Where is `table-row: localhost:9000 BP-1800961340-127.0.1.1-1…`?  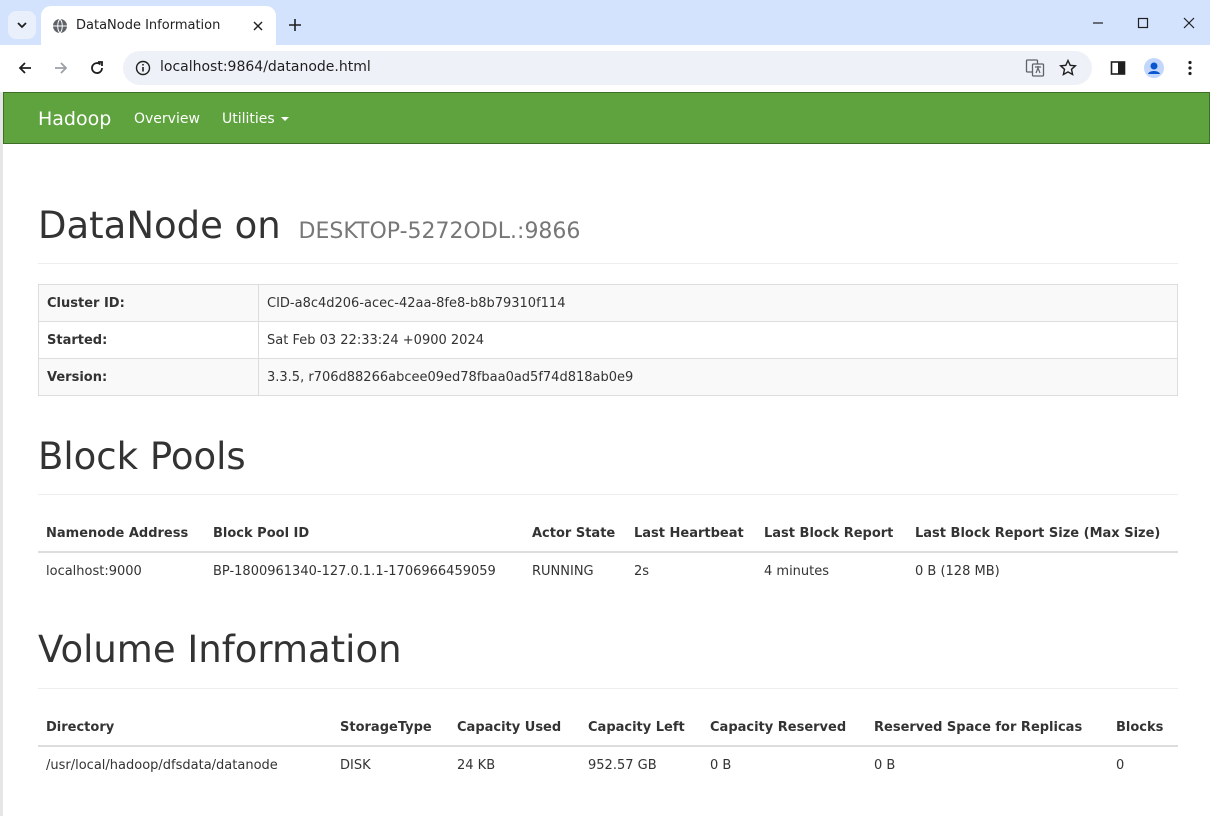 table-row: localhost:9000 BP-1800961340-127.0.1.1-1… is located at coordinates (608, 571).